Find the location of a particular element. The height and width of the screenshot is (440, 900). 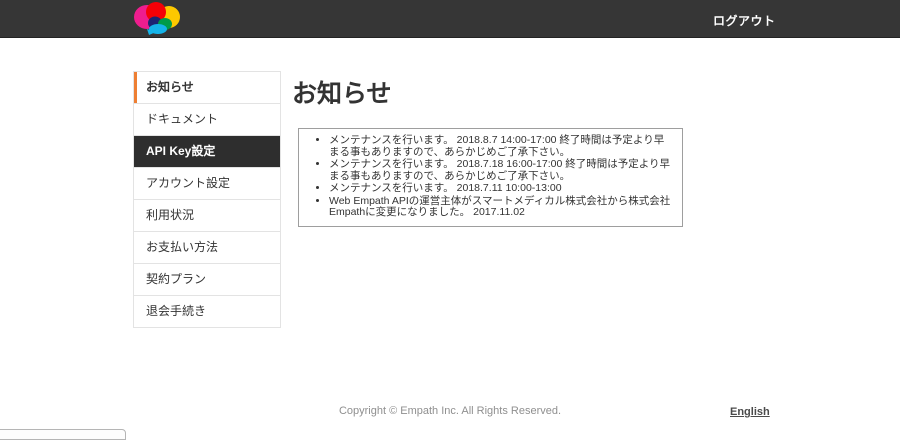

sidebar-item-payment-method: お支払い方法 is located at coordinates (207, 247).